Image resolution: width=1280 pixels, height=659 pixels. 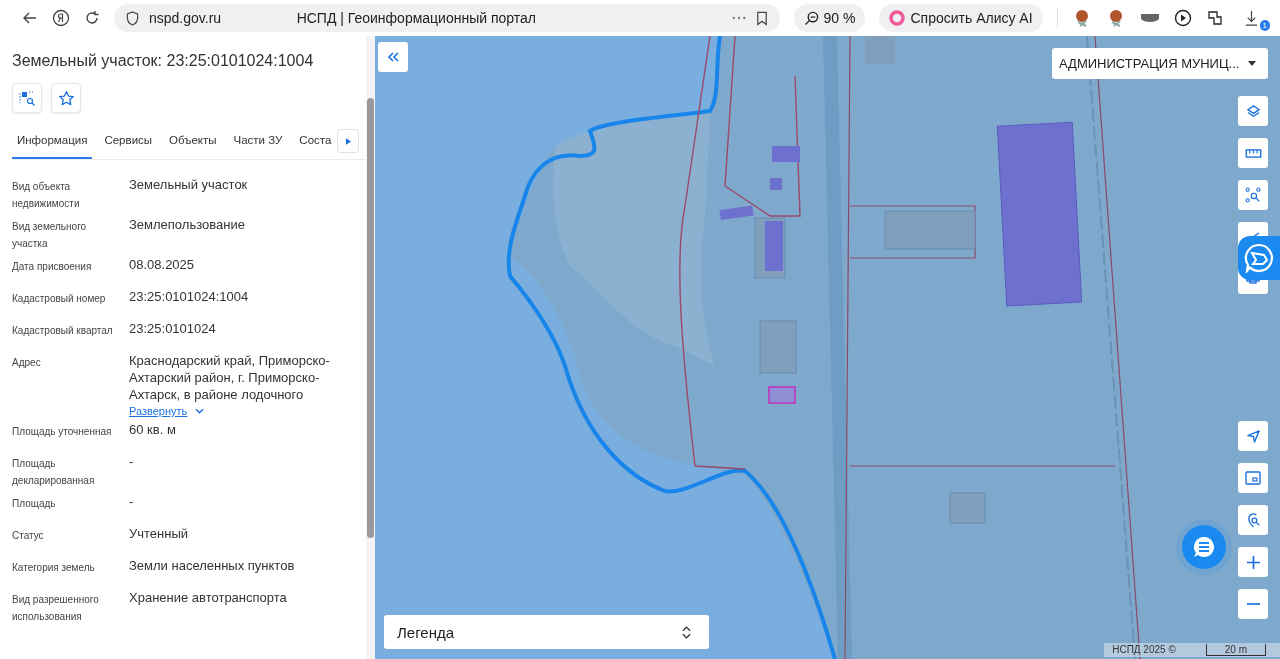 What do you see at coordinates (163, 61) in the screenshot?
I see `panel-title: Земельный участок: 23:25:0101024:1004` at bounding box center [163, 61].